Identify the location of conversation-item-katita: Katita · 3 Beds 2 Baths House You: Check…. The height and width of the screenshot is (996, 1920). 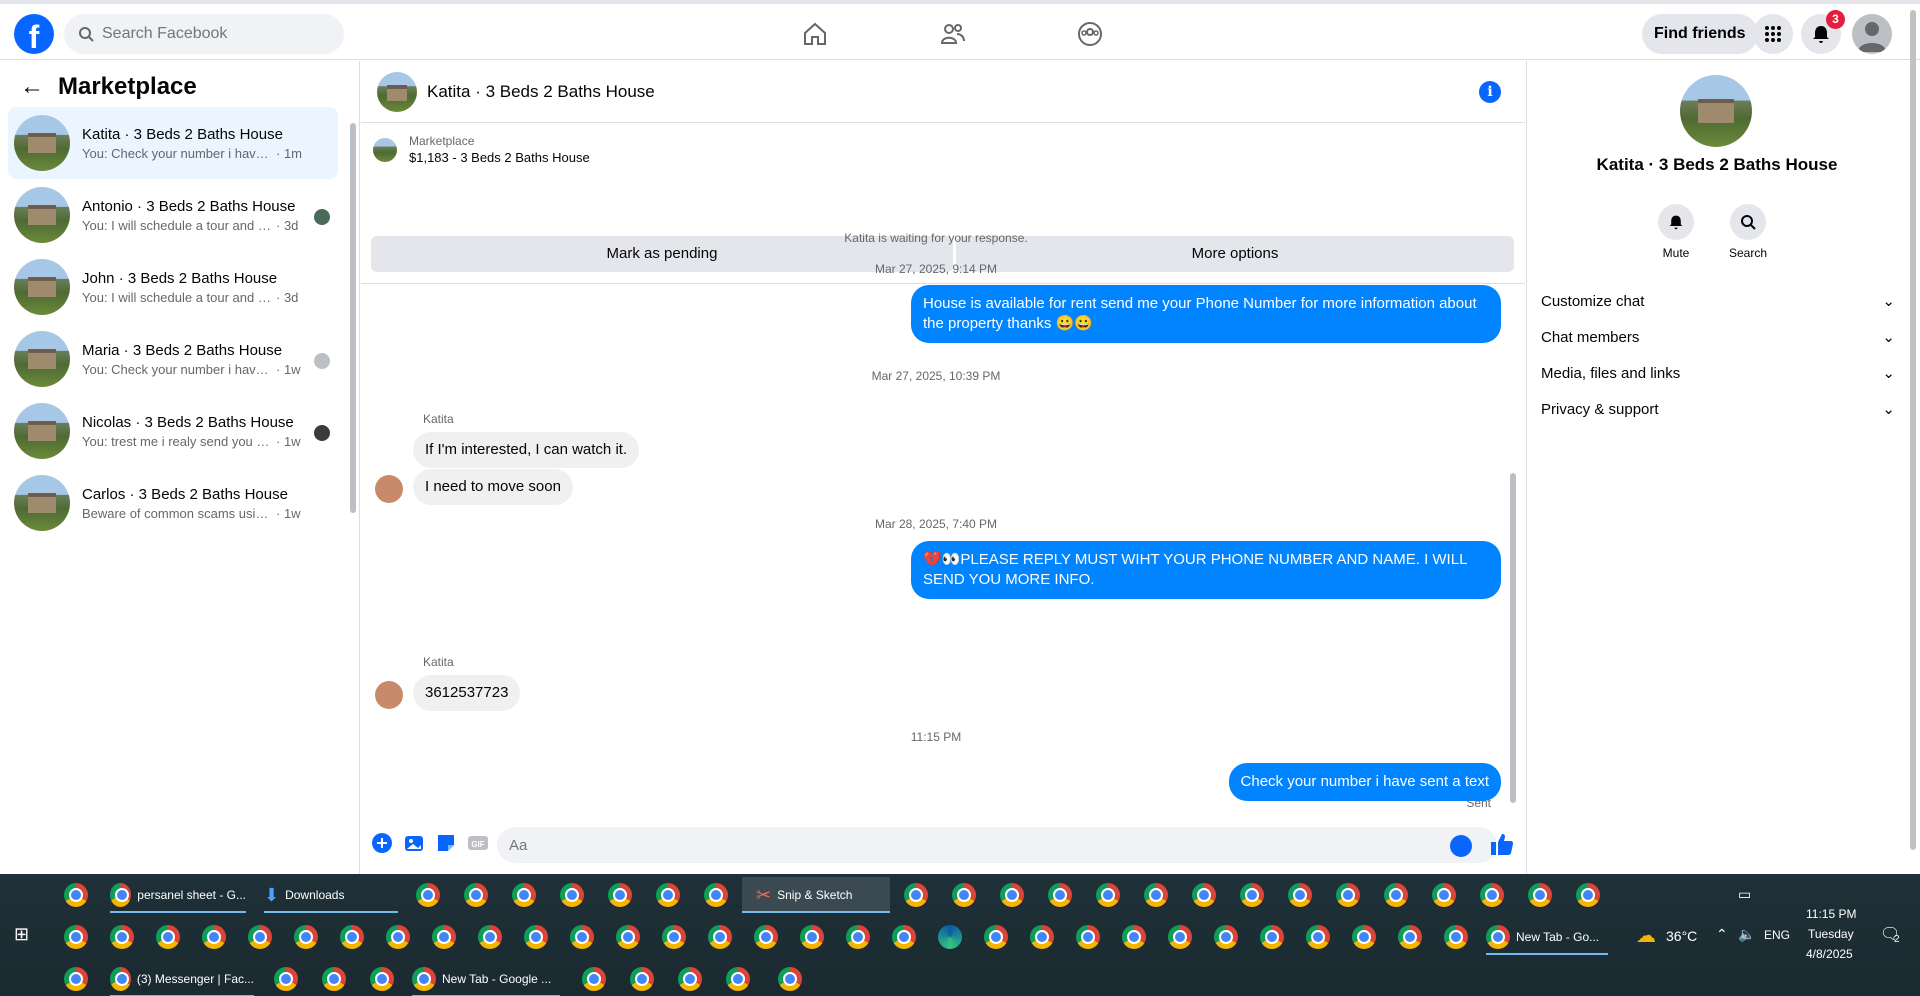
(173, 143).